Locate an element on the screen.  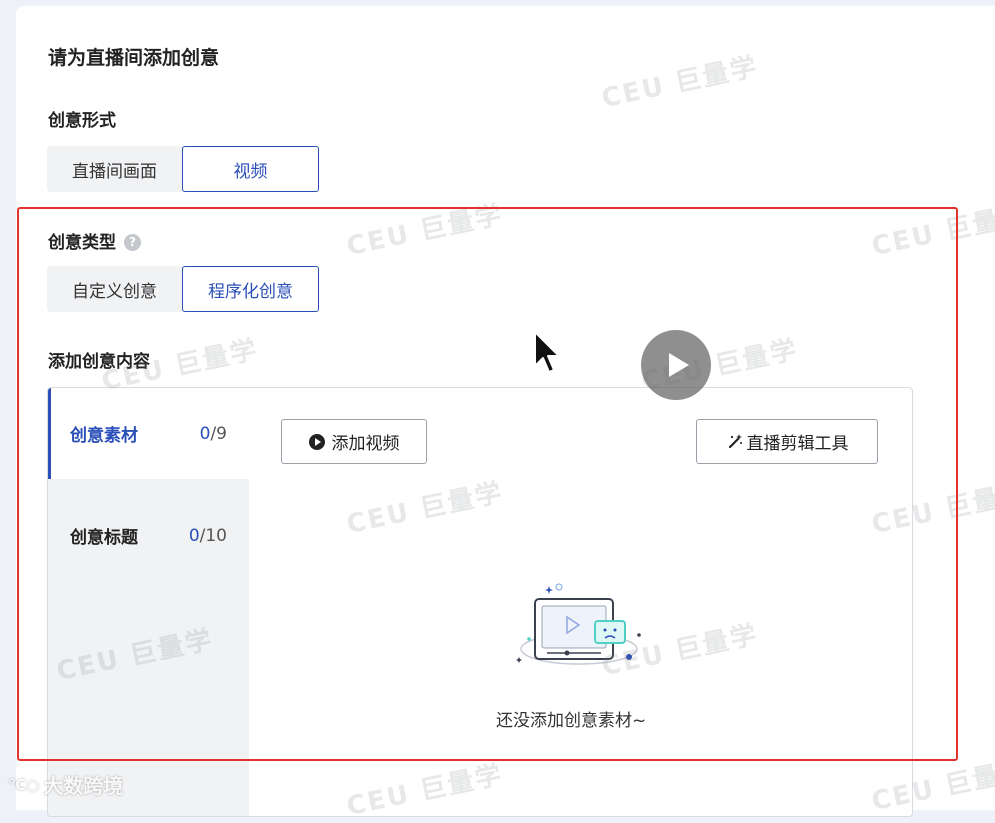
creative-type-option-programmatic: 程序化创意 is located at coordinates (250, 289).